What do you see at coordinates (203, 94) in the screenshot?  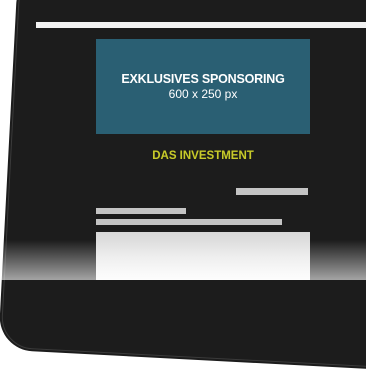 I see `ad-size: 600 x 250 px` at bounding box center [203, 94].